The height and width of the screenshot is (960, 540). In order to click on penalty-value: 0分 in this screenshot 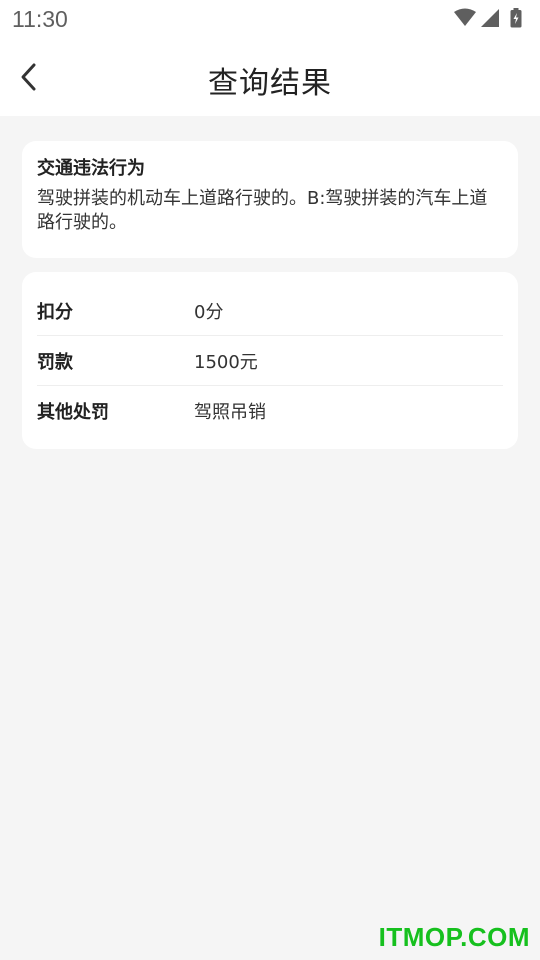, I will do `click(209, 312)`.